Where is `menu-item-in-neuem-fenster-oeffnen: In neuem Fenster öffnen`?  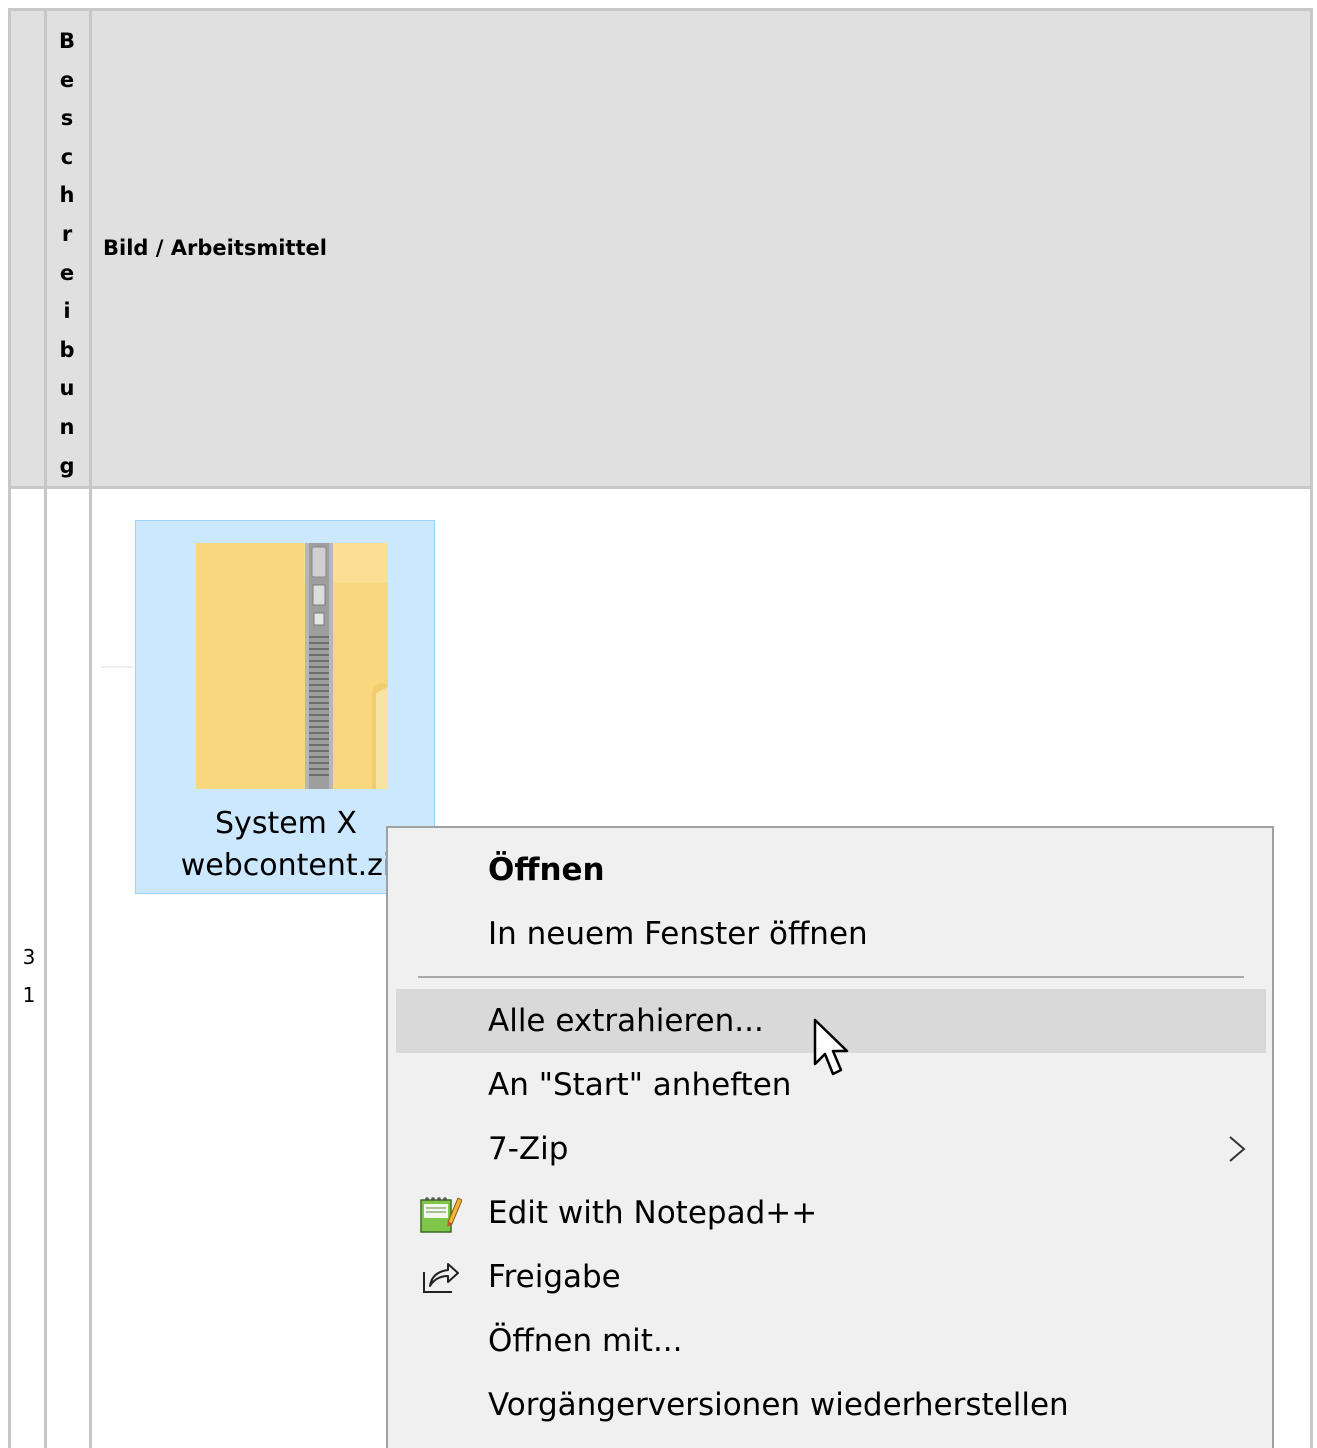 menu-item-in-neuem-fenster-oeffnen: In neuem Fenster öffnen is located at coordinates (831, 934).